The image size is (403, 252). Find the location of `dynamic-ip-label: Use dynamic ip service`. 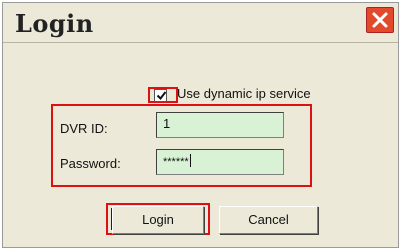

dynamic-ip-label: Use dynamic ip service is located at coordinates (244, 93).